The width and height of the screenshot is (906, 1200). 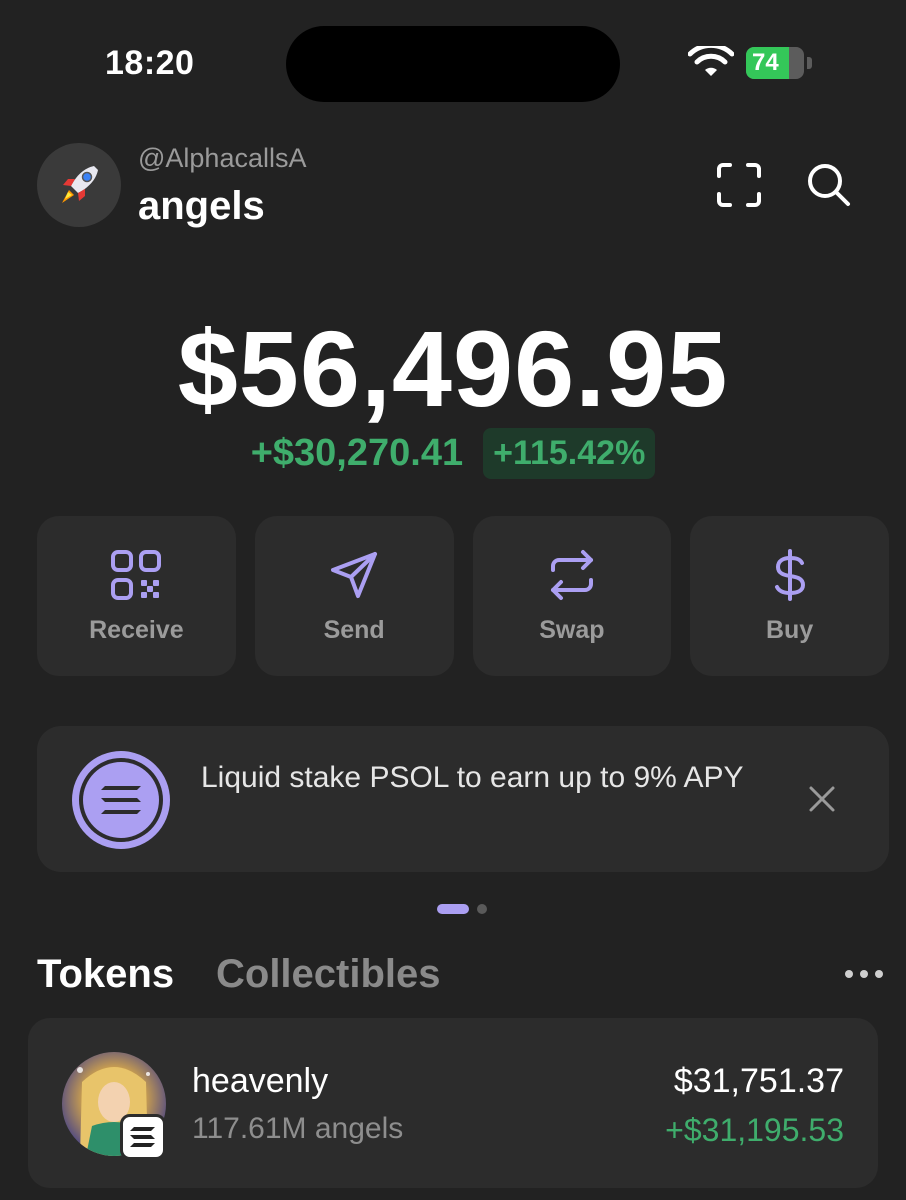 What do you see at coordinates (201, 206) in the screenshot?
I see `account-name: angels` at bounding box center [201, 206].